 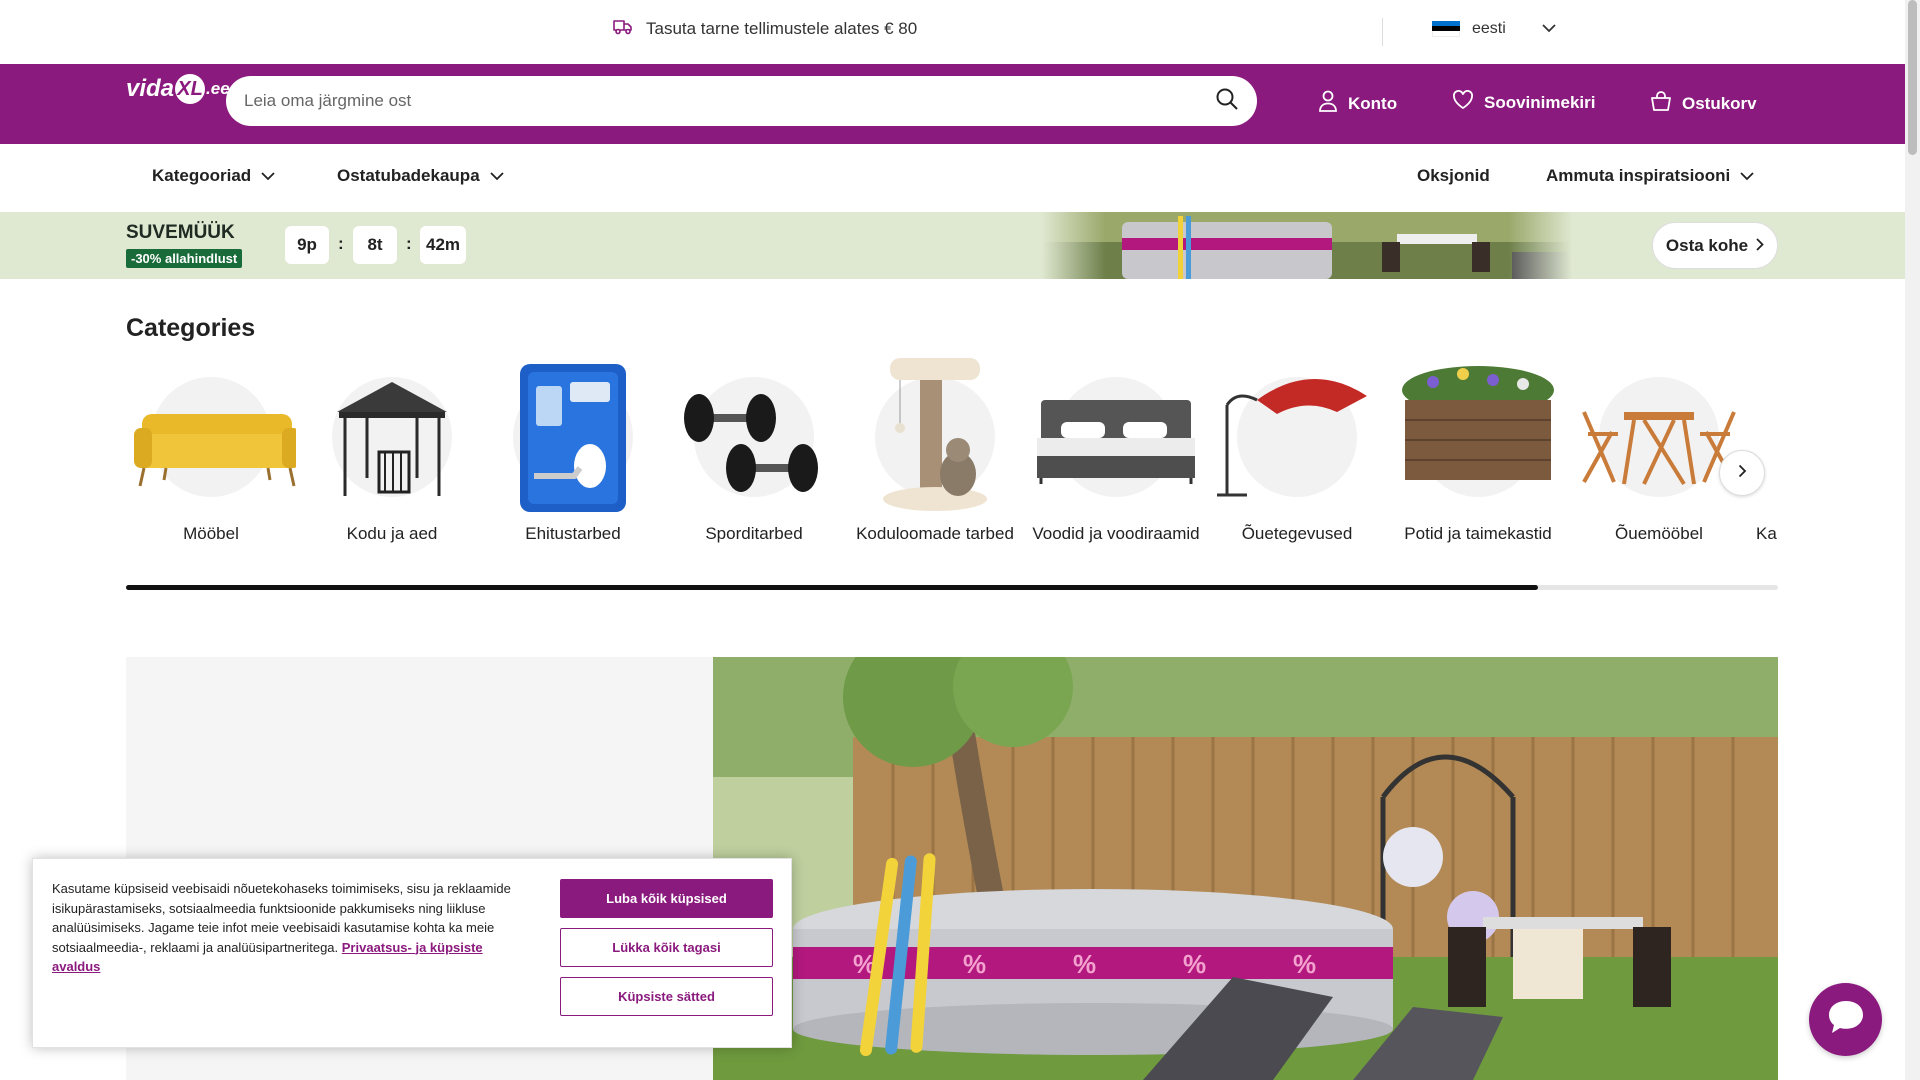 What do you see at coordinates (623, 28) in the screenshot?
I see `delivery-truck-icon` at bounding box center [623, 28].